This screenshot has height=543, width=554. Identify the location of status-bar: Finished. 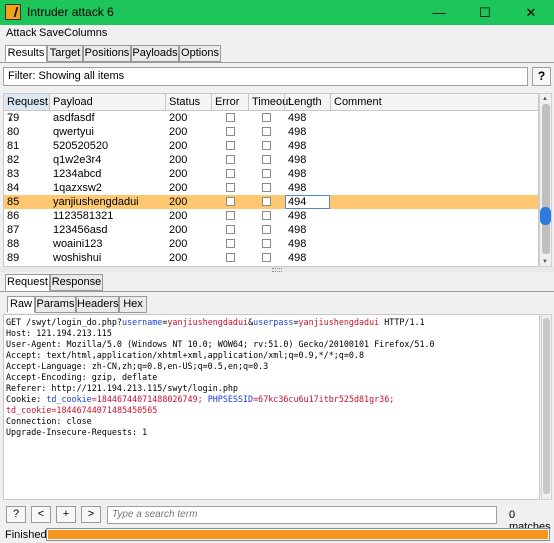
(277, 535).